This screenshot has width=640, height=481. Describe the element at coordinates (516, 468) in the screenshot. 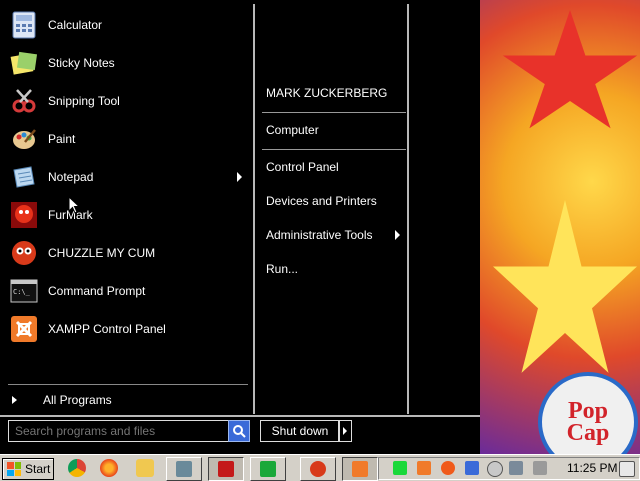

I see `network-icon` at that location.